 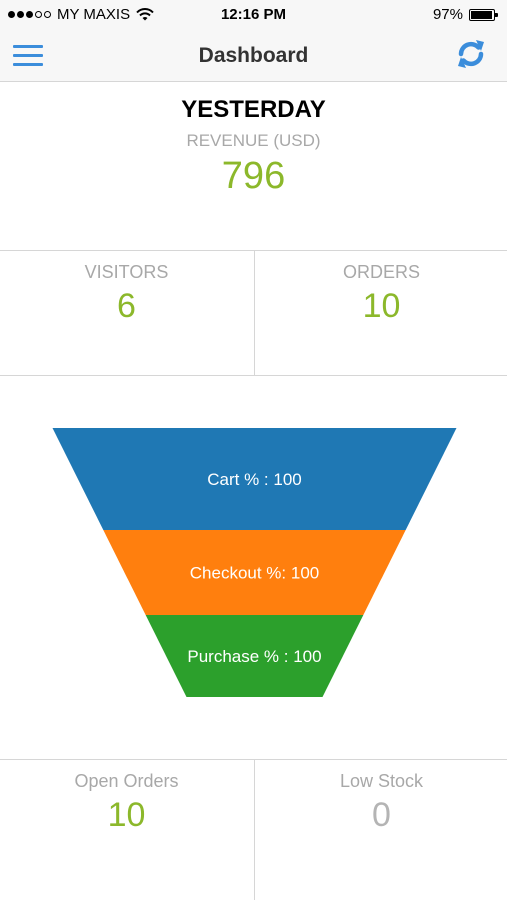 I want to click on battery-tip, so click(x=496, y=14).